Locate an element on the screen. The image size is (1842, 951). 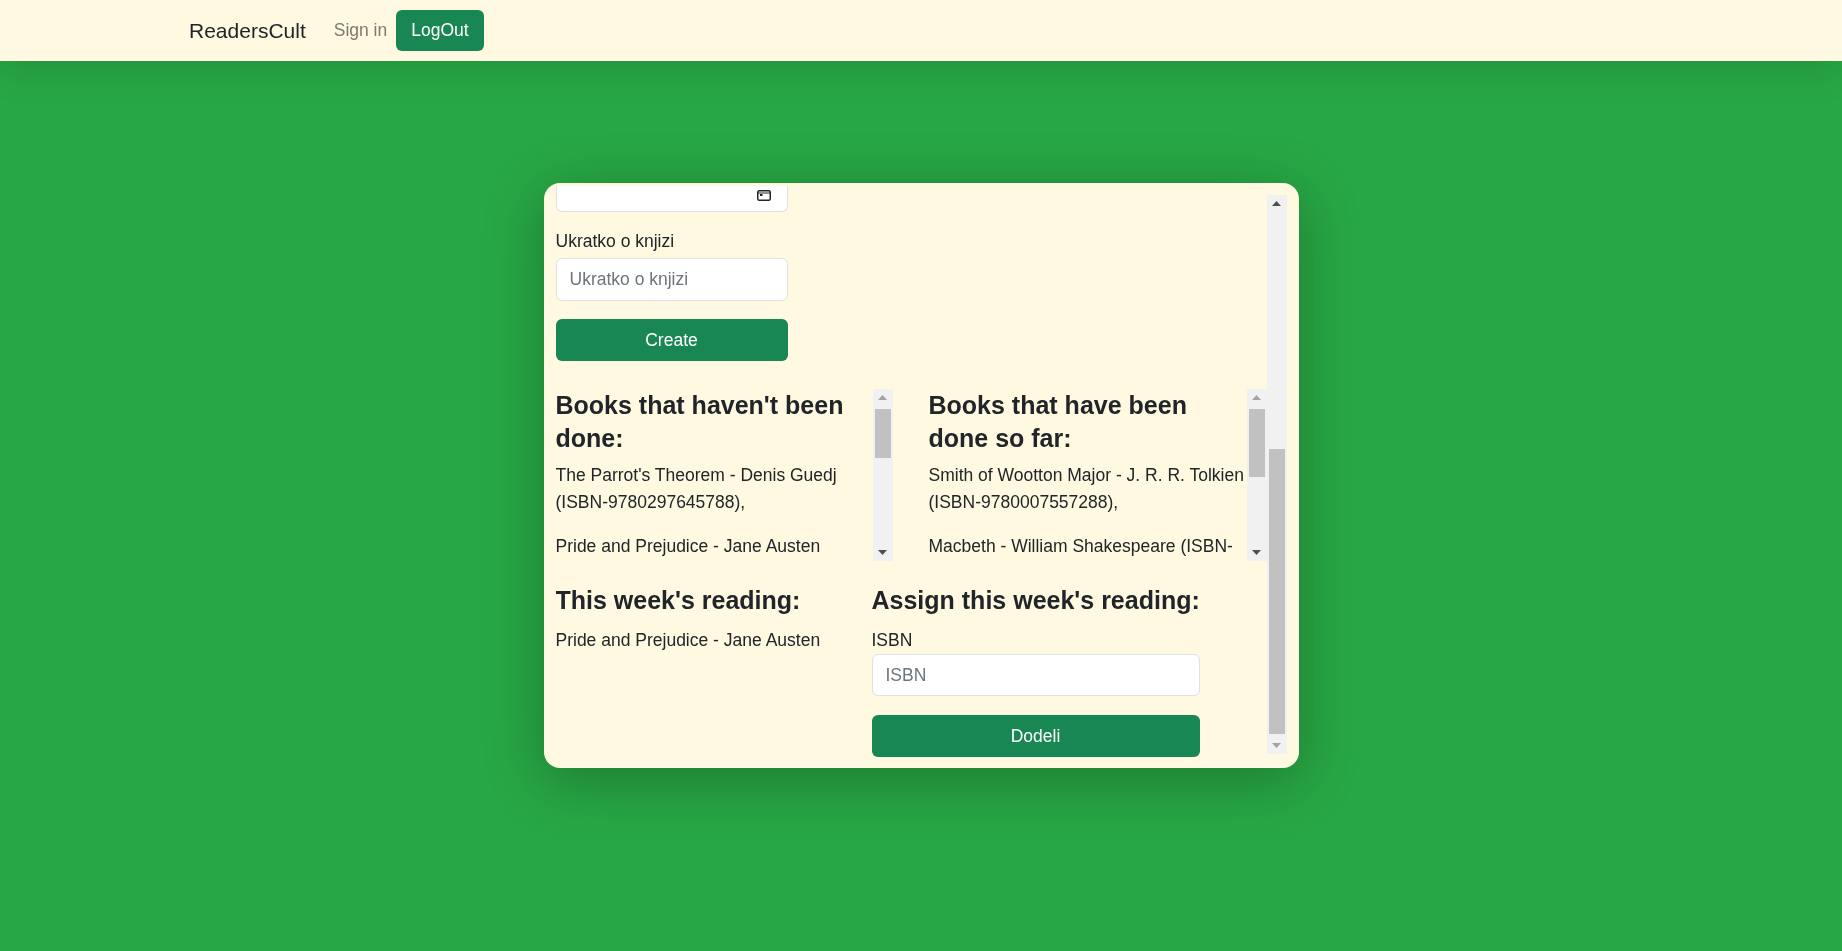
book-entry: Macbeth - William Shakespeare (ISBN- is located at coordinates (1080, 546).